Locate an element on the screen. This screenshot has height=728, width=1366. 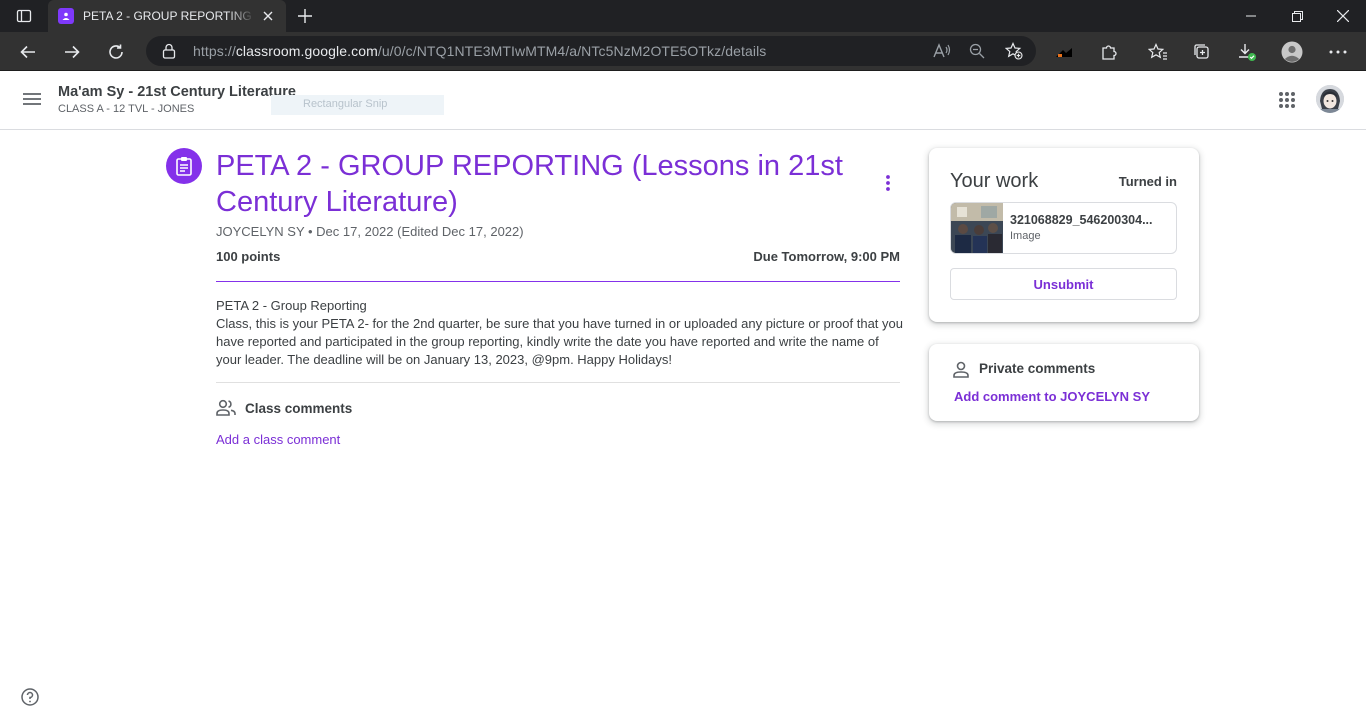
your-work-title: Your work is located at coordinates (994, 181).